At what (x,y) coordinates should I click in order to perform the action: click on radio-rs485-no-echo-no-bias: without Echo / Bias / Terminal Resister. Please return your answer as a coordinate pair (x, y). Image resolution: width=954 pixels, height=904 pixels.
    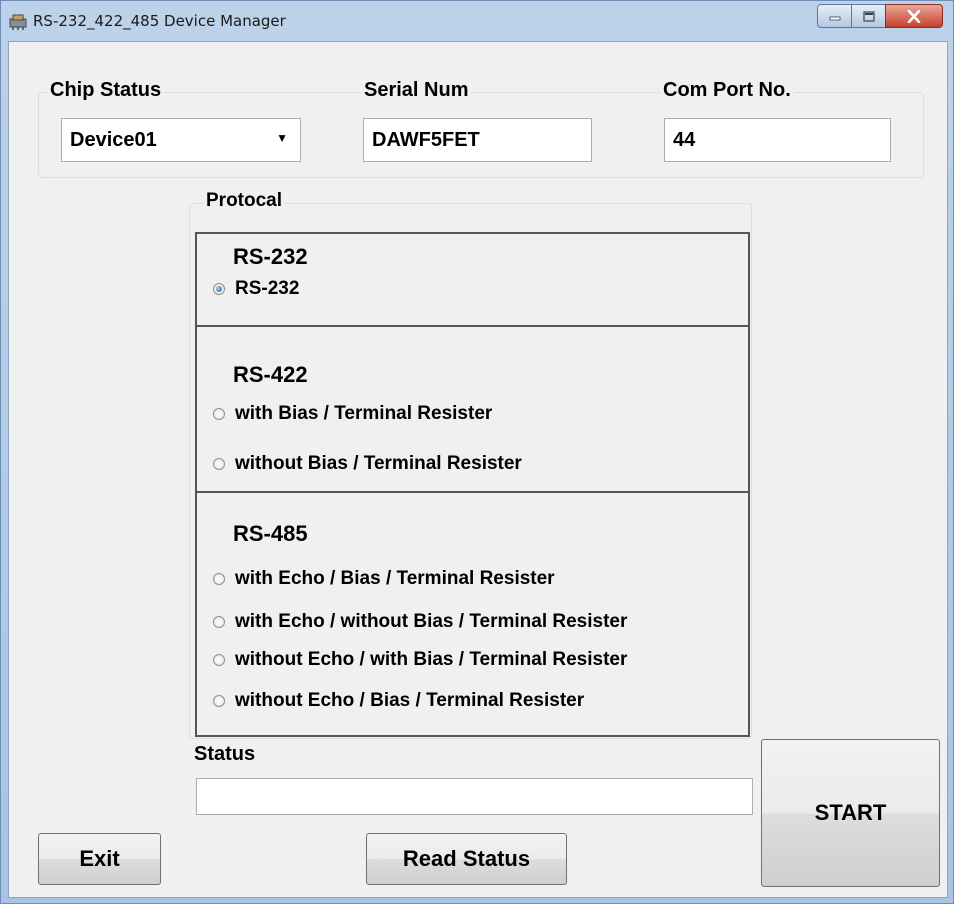
    Looking at the image, I should click on (398, 701).